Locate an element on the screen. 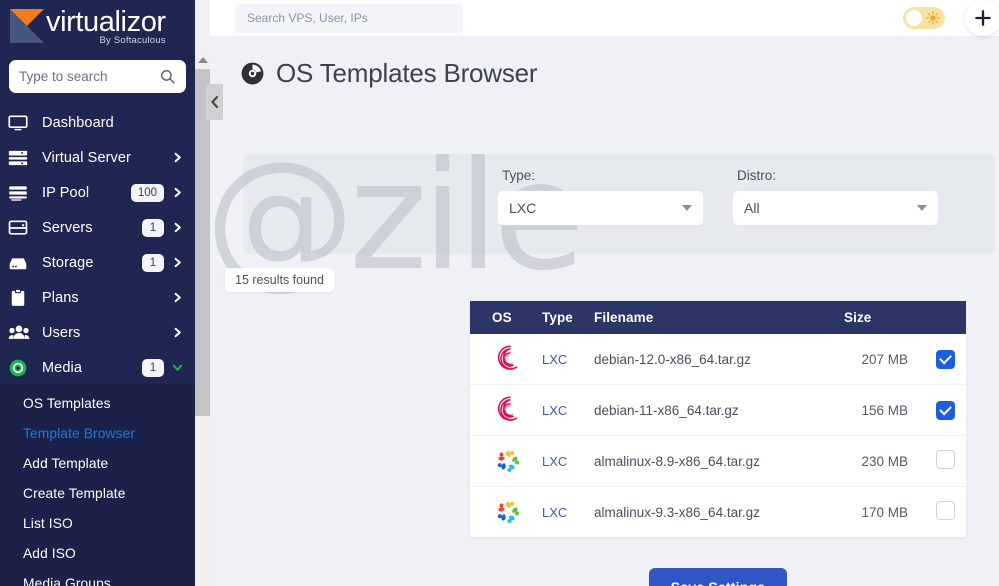  sidebar-item-badge: 100 is located at coordinates (147, 192).